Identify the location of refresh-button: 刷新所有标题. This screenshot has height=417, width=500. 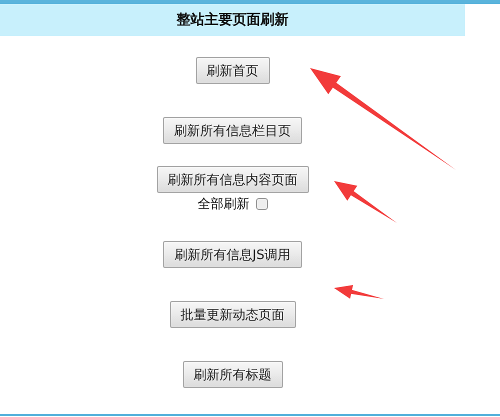
(232, 374).